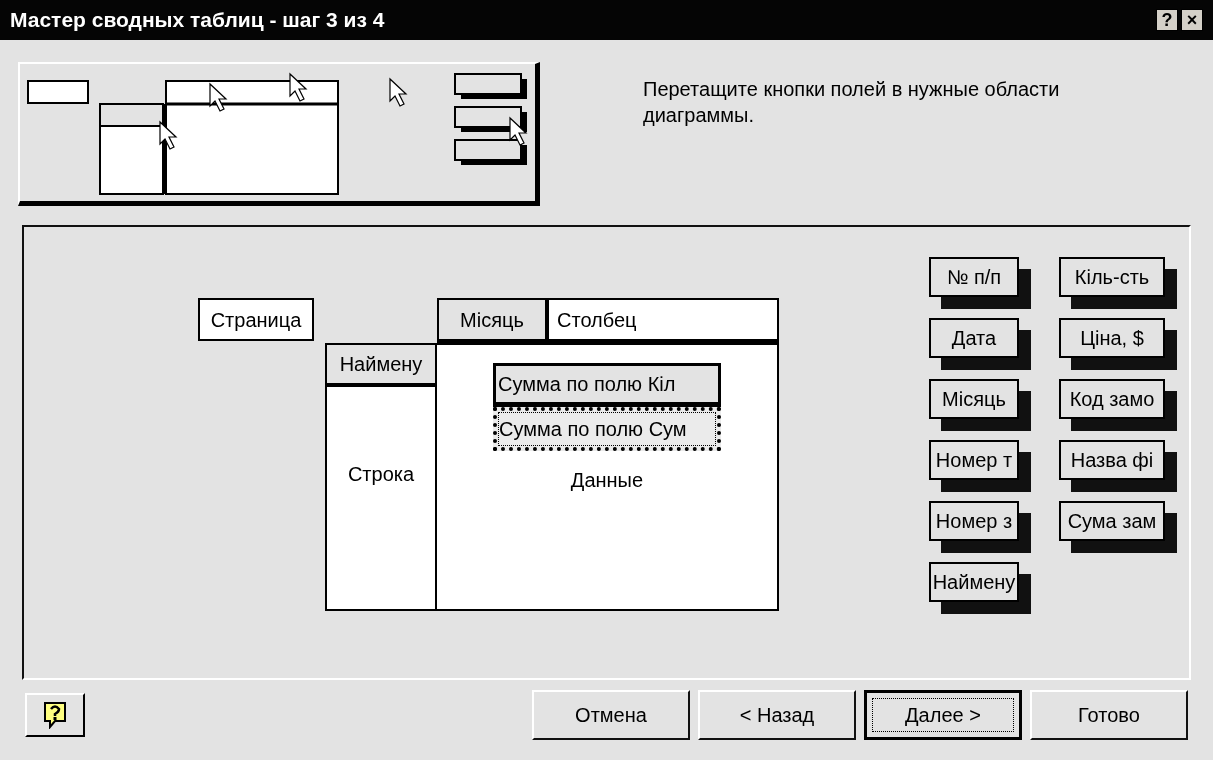 This screenshot has width=1213, height=760. What do you see at coordinates (381, 366) in the screenshot?
I see `field-button: Наймену` at bounding box center [381, 366].